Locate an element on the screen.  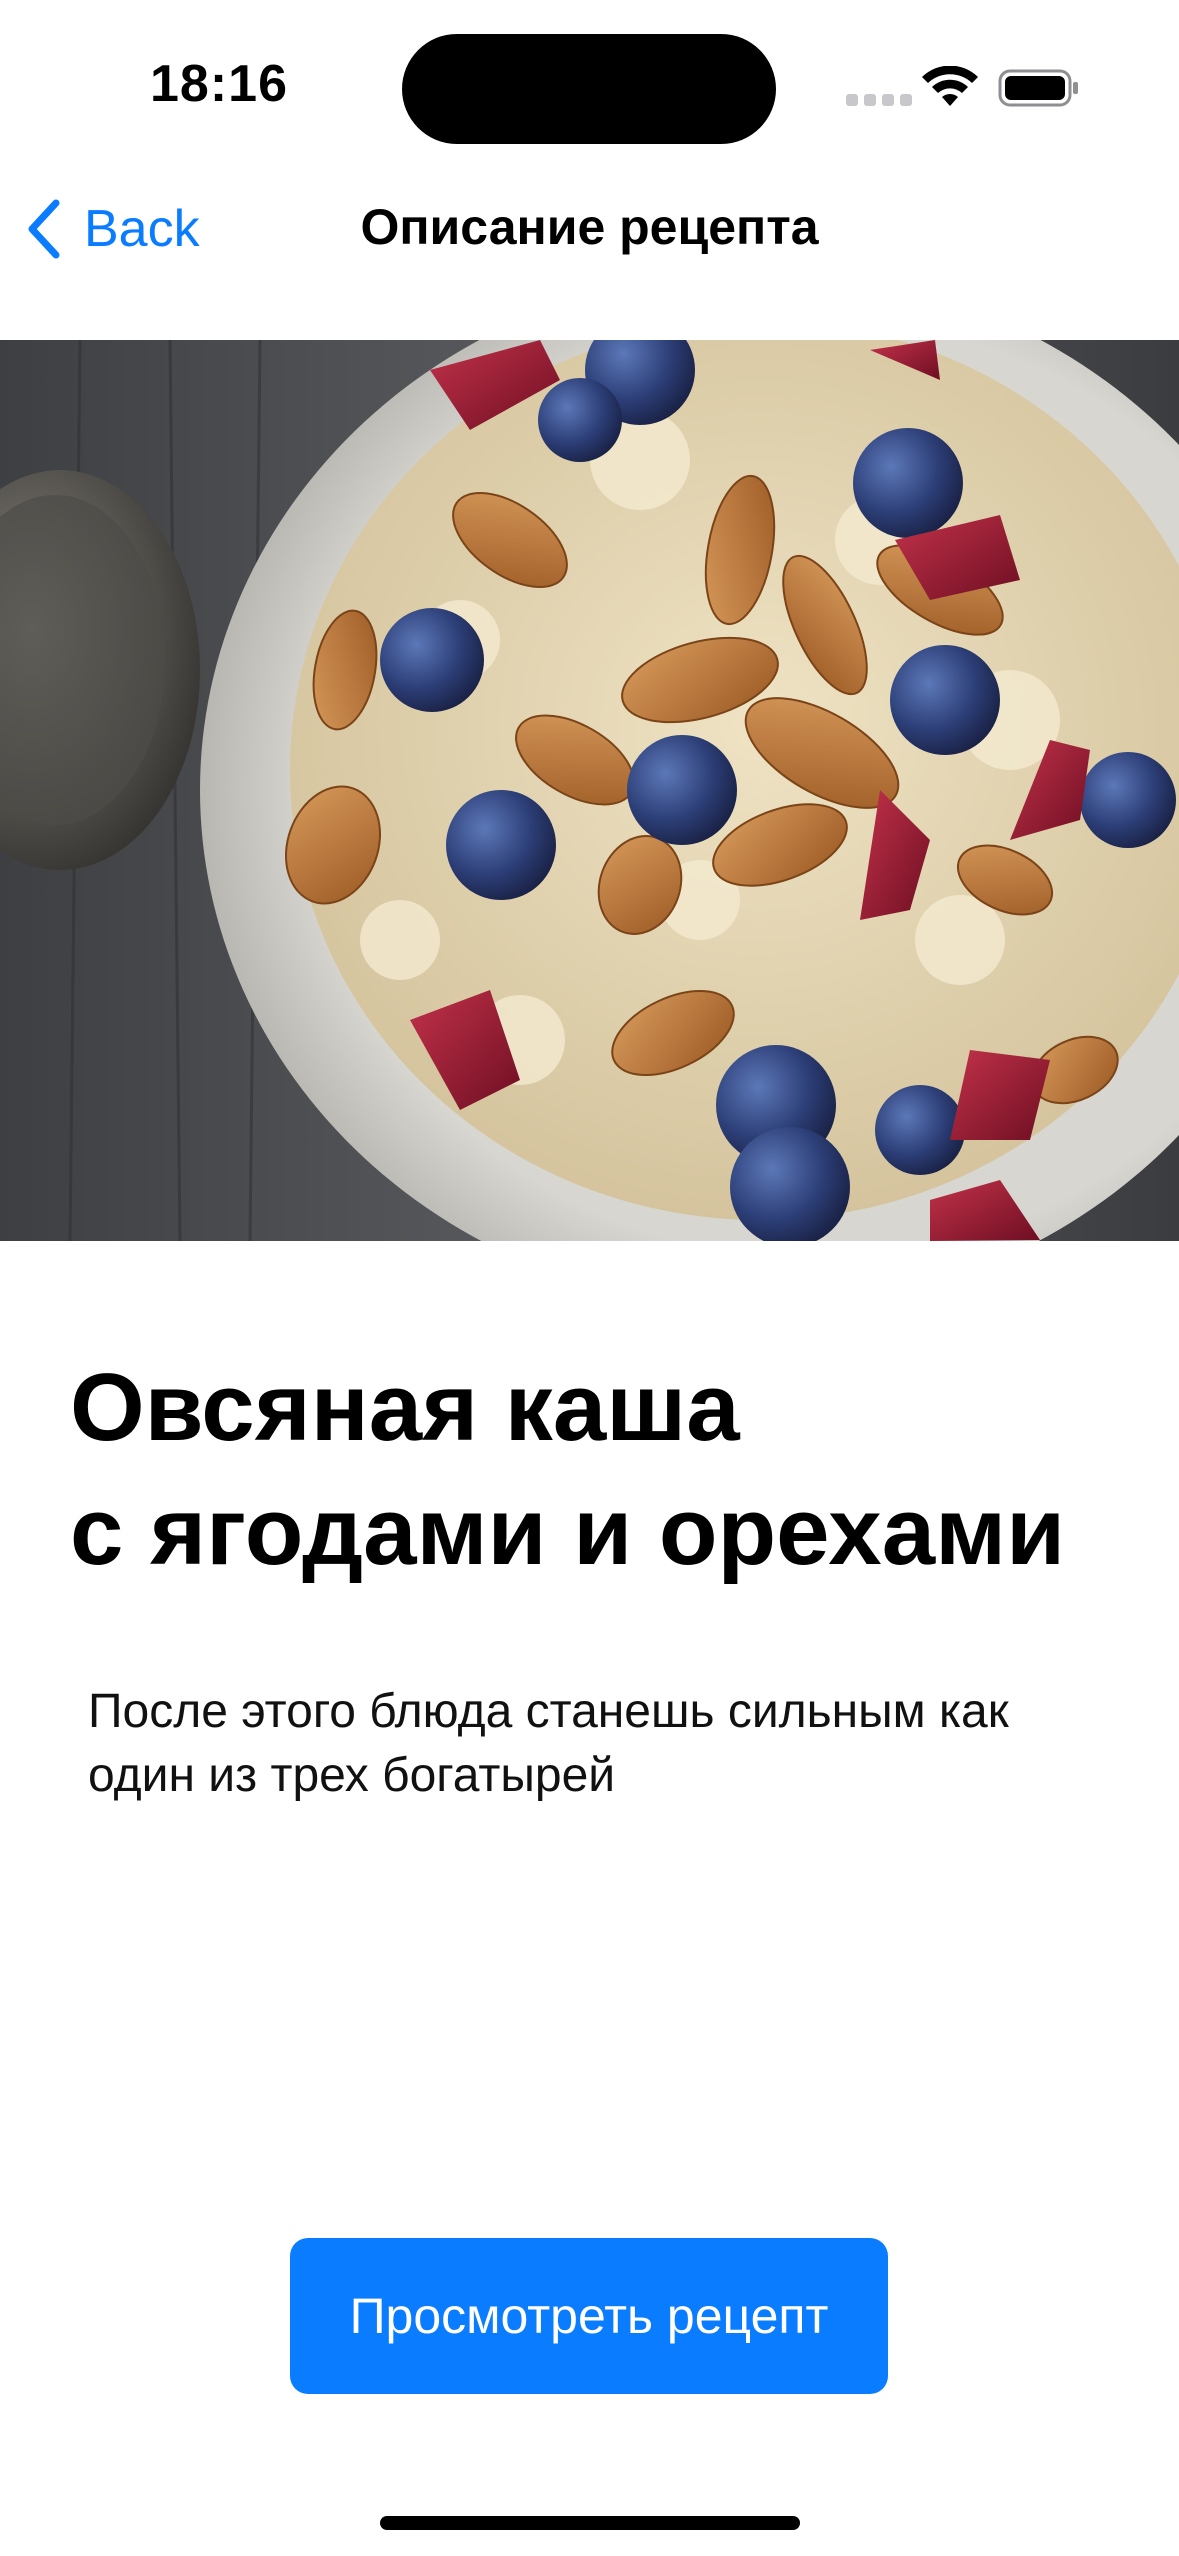
nav-title: Описание рецепта is located at coordinates (589, 227).